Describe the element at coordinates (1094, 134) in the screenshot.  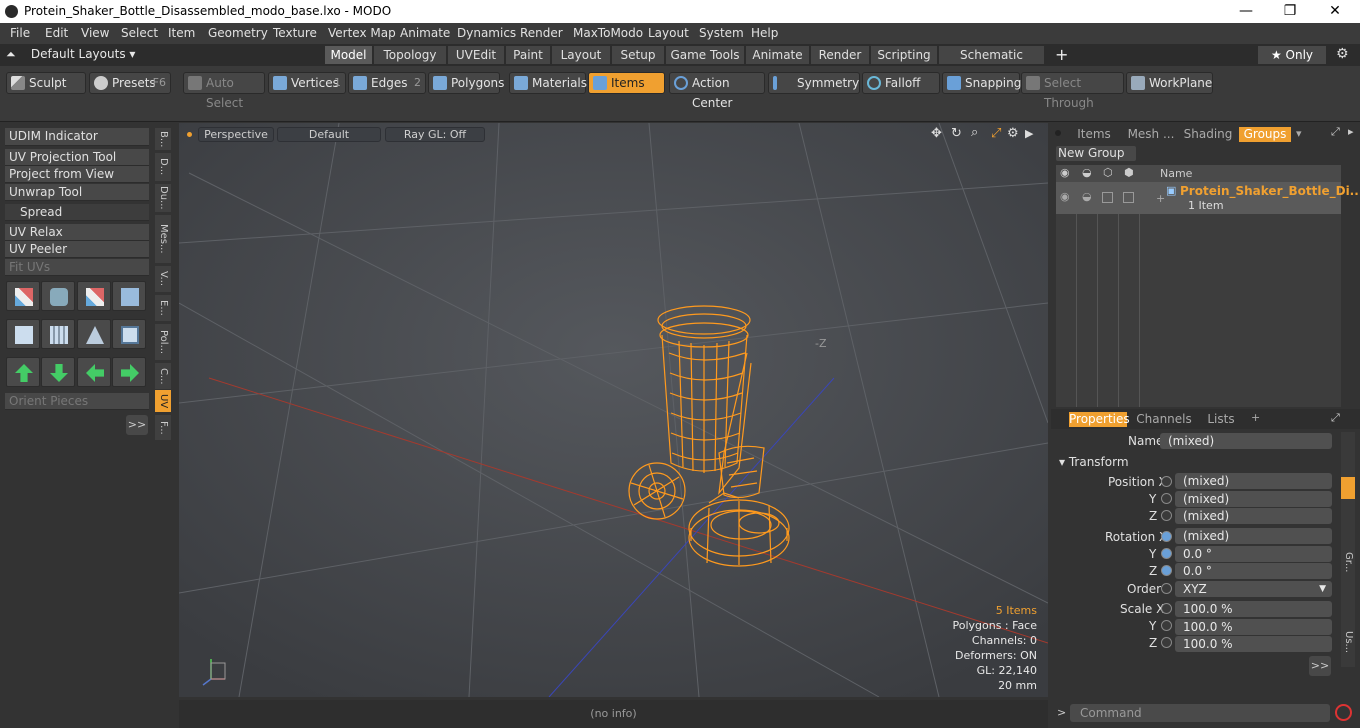
I see `tab-items: Items` at that location.